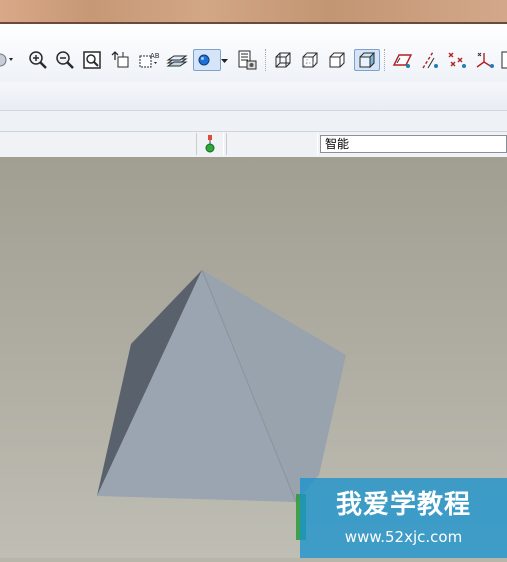 This screenshot has width=507, height=562. What do you see at coordinates (402, 60) in the screenshot?
I see `datum-planes-icon` at bounding box center [402, 60].